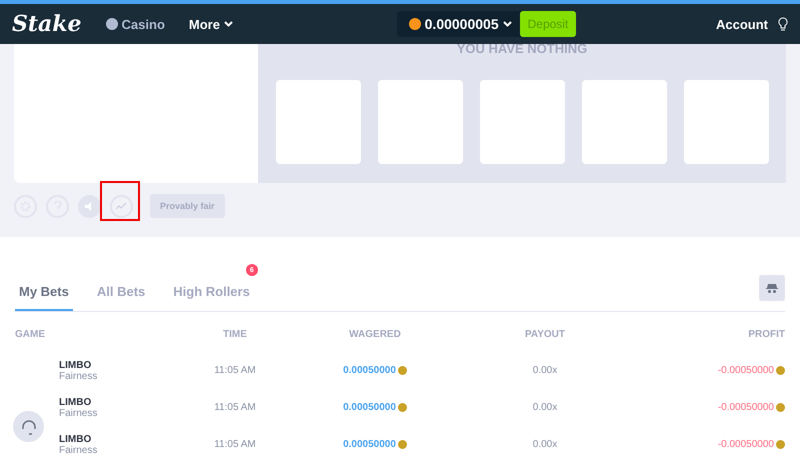 The height and width of the screenshot is (456, 800). I want to click on column-header: TIME, so click(235, 335).